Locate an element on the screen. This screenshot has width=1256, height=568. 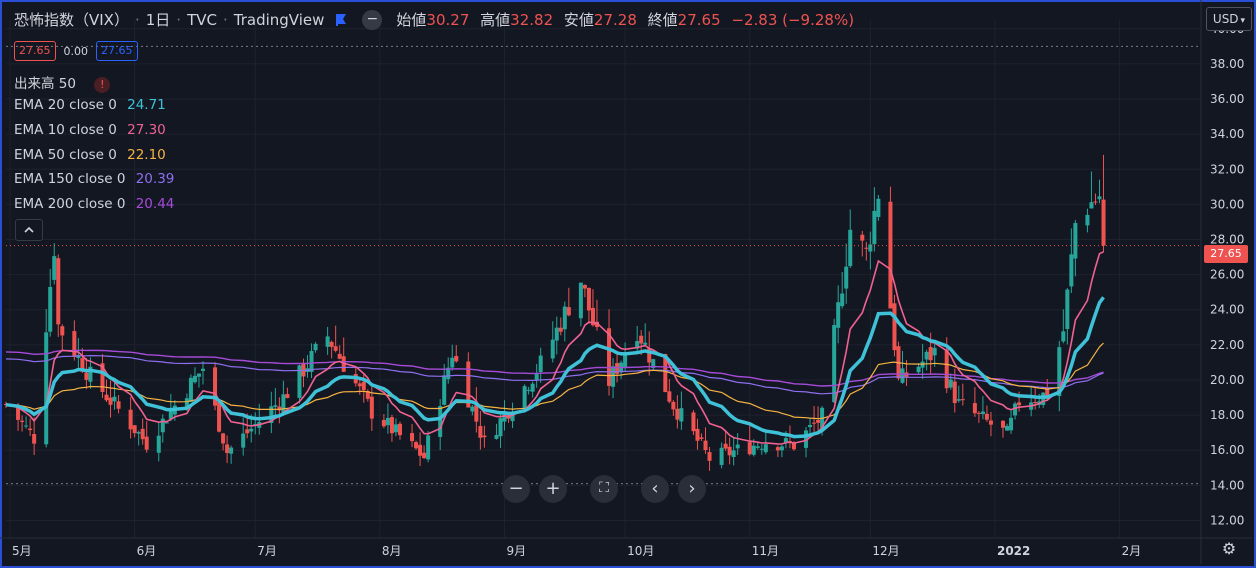
buy-price-badge: 27.65 is located at coordinates (117, 51).